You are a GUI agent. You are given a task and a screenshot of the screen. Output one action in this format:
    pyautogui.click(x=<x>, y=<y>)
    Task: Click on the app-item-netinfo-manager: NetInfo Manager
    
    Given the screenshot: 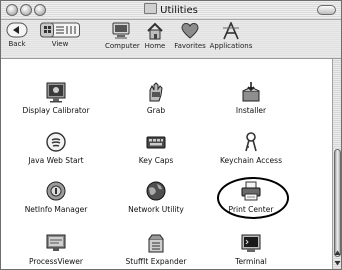 What is the action you would take?
    pyautogui.click(x=56, y=197)
    